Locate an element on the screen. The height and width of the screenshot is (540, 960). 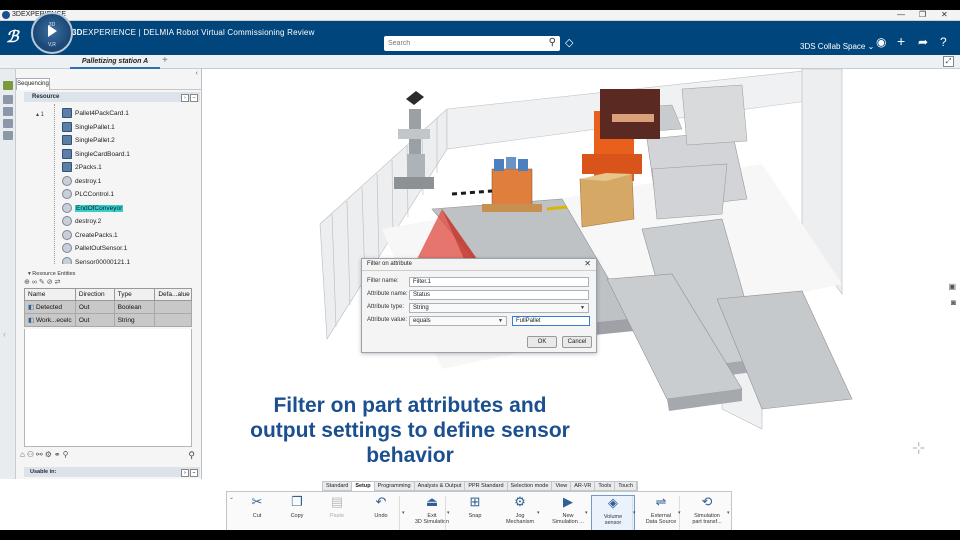
app-tool-icon is located at coordinates (8, 85).